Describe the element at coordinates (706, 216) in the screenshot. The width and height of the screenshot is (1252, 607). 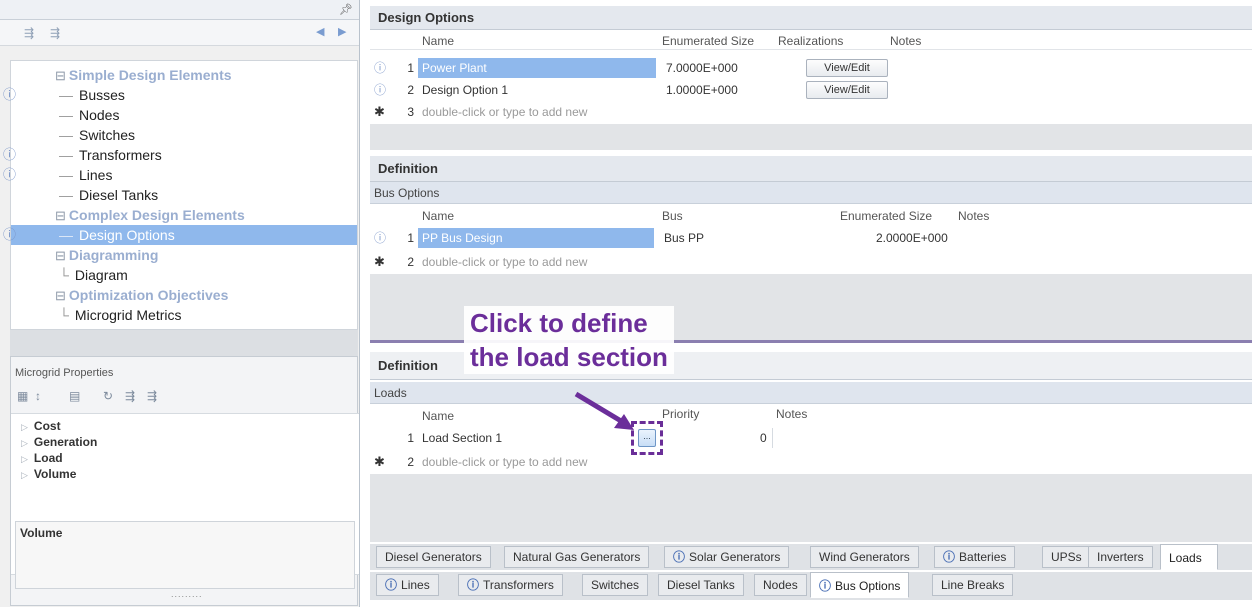
I see `bus-column-headers: Name Bus Enumerated Size Notes` at that location.